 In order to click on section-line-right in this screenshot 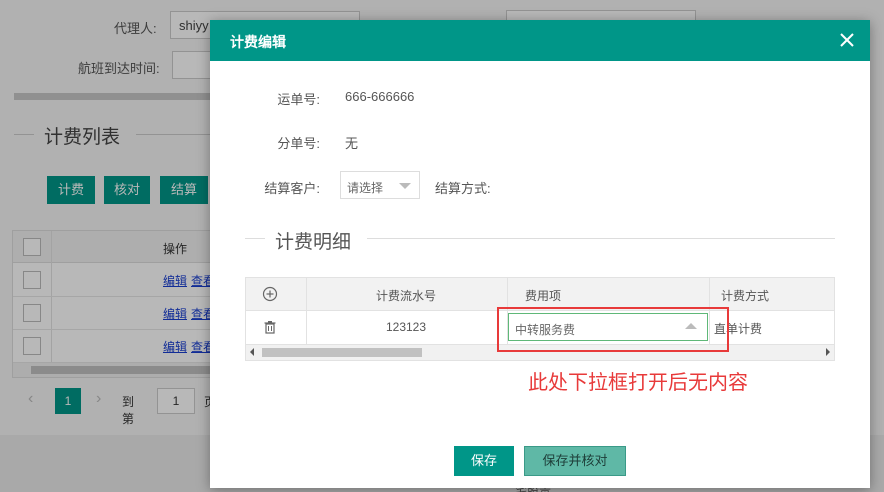, I will do `click(601, 238)`.